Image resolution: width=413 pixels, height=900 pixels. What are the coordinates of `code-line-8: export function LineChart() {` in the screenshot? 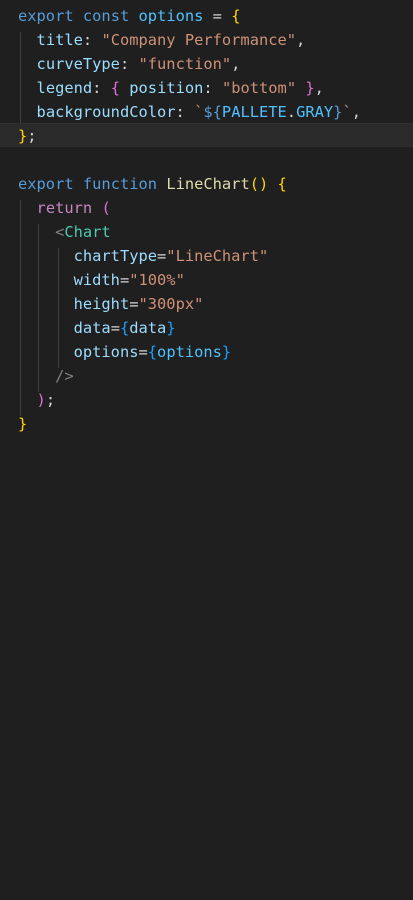 It's located at (152, 184).